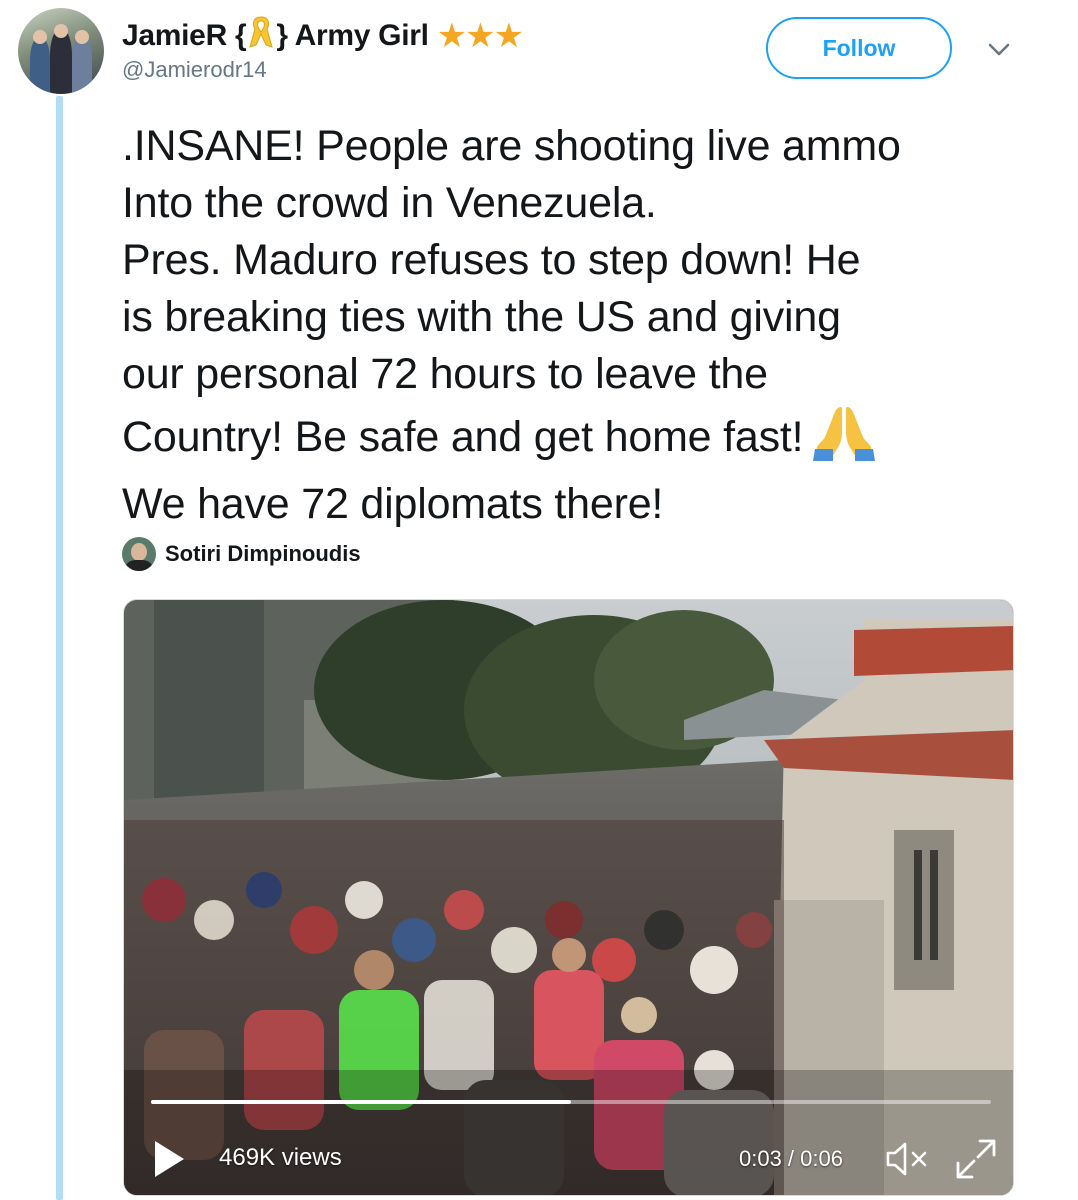  I want to click on tweet-text-line: We have 72 diplomats there!, so click(393, 504).